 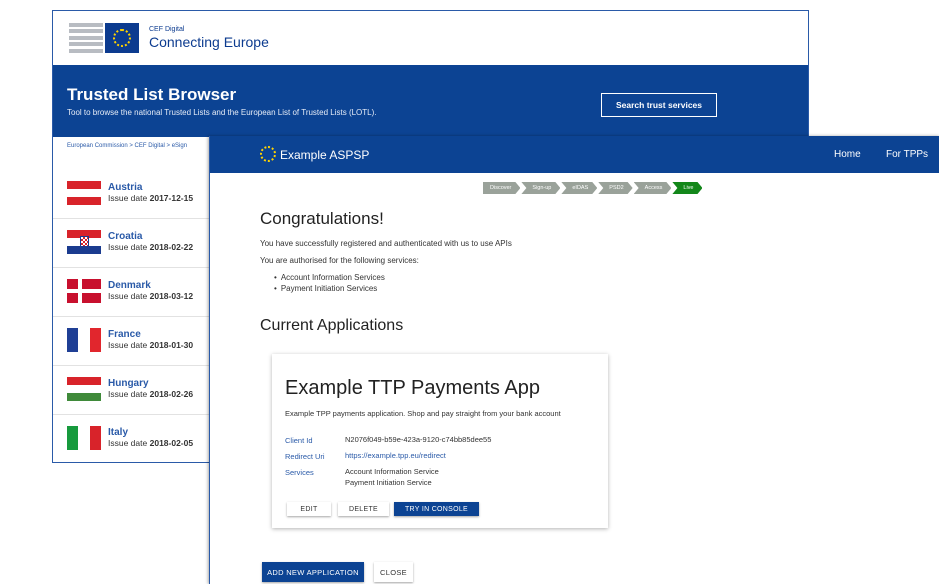 What do you see at coordinates (84, 193) in the screenshot?
I see `austria-flag-icon` at bounding box center [84, 193].